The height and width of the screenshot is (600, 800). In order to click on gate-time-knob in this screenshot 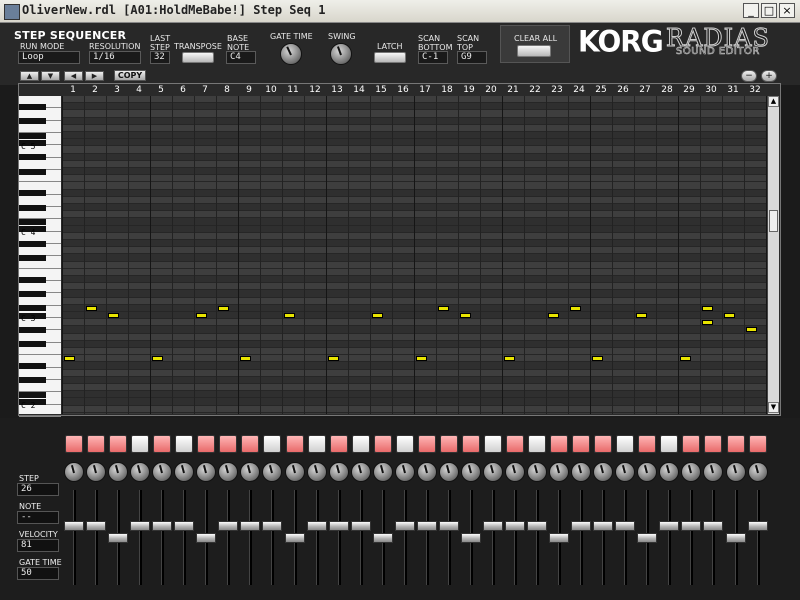, I will do `click(291, 54)`.